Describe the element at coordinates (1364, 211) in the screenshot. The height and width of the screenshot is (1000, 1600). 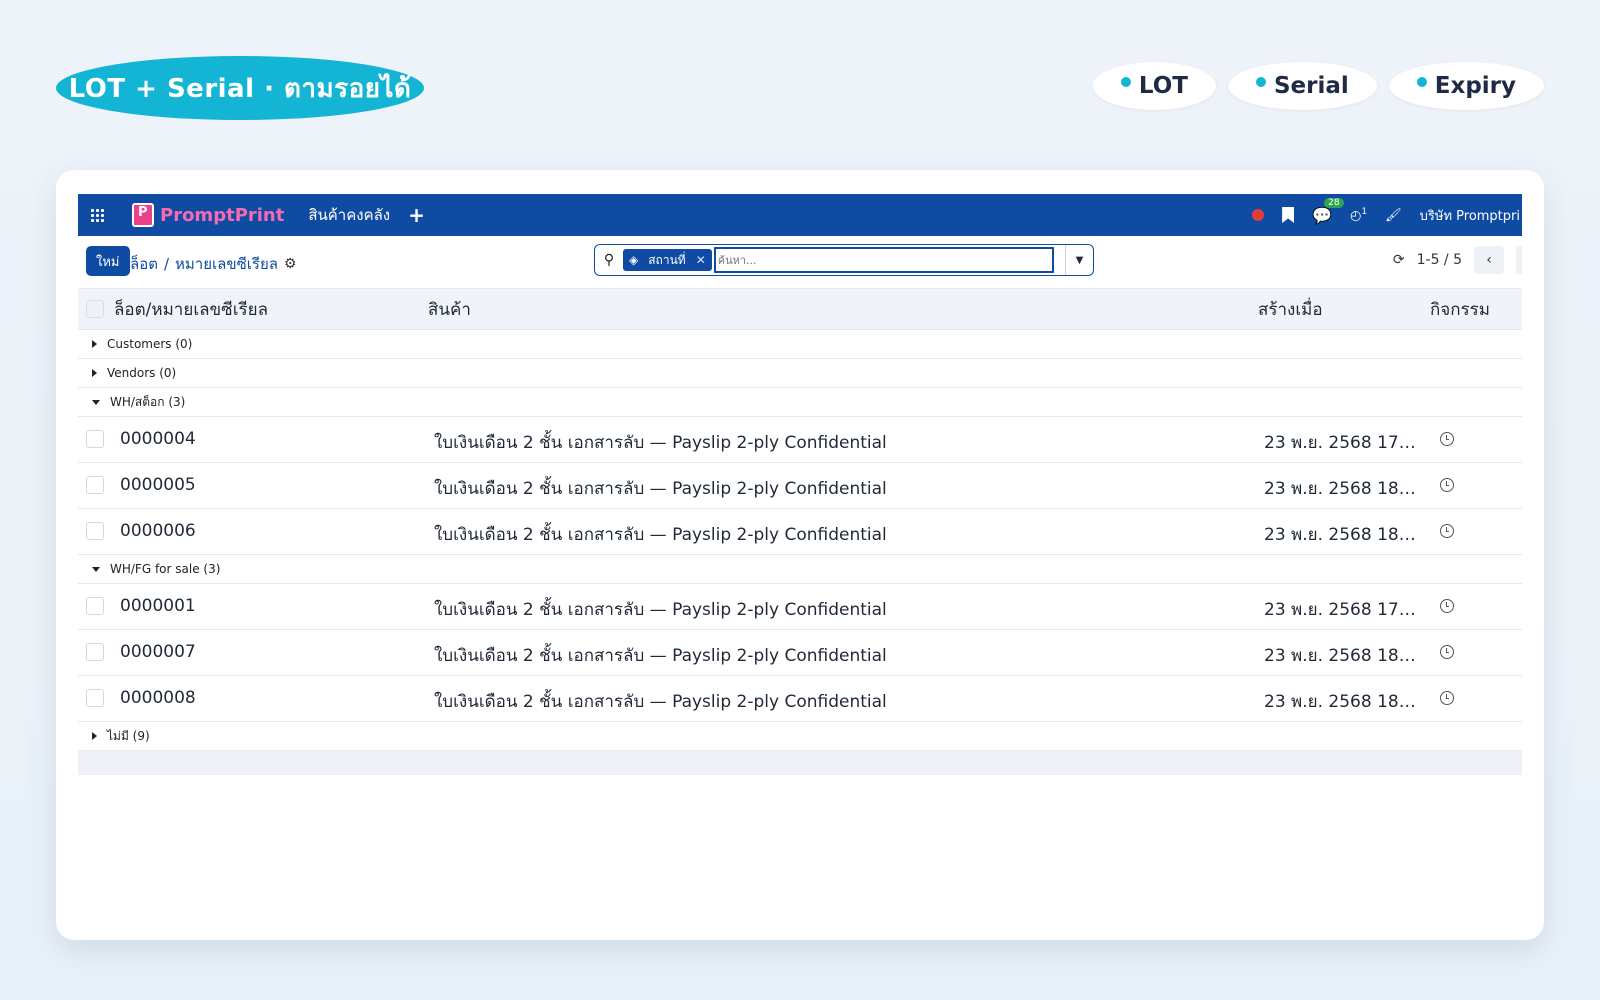
I see `activities-count: 1` at that location.